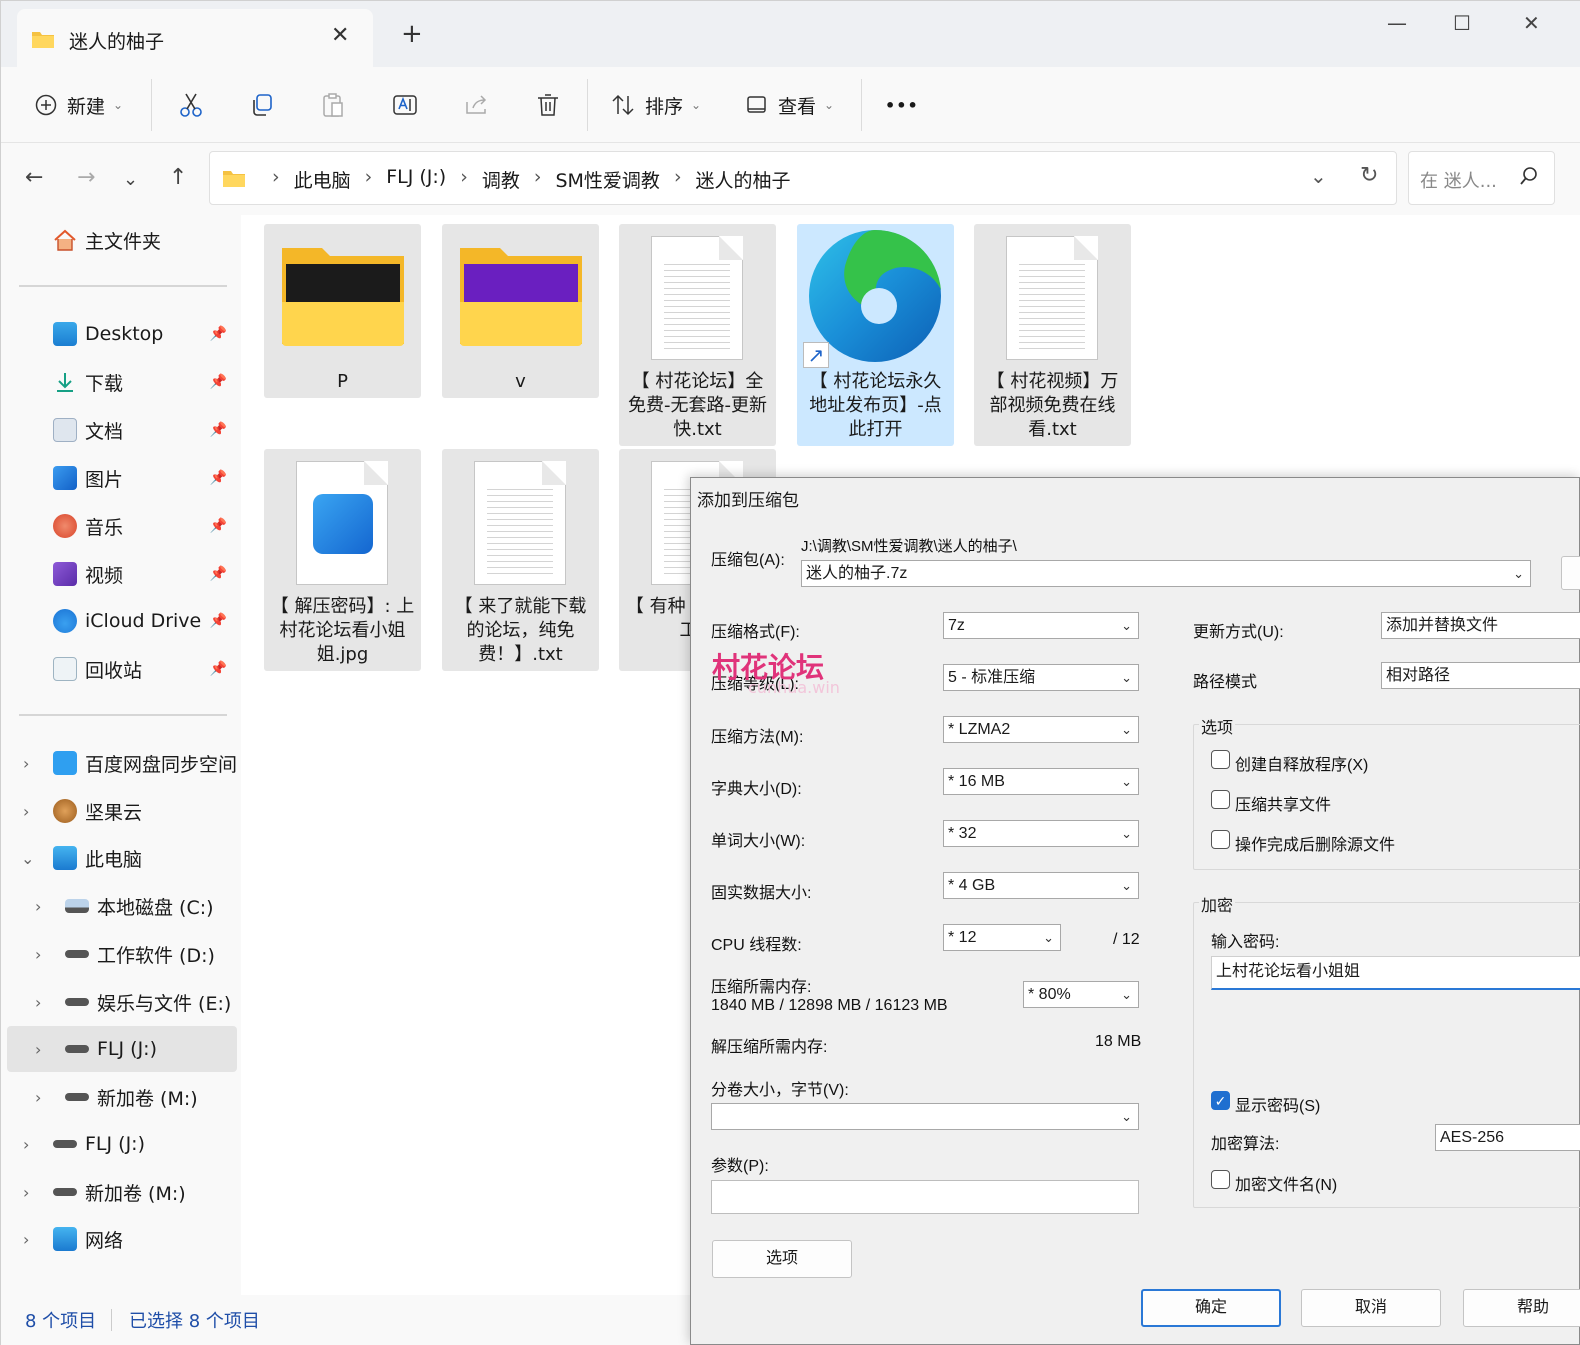 The image size is (1580, 1345). Describe the element at coordinates (1318, 176) in the screenshot. I see `address-history-chevron-icon: ⌄` at that location.